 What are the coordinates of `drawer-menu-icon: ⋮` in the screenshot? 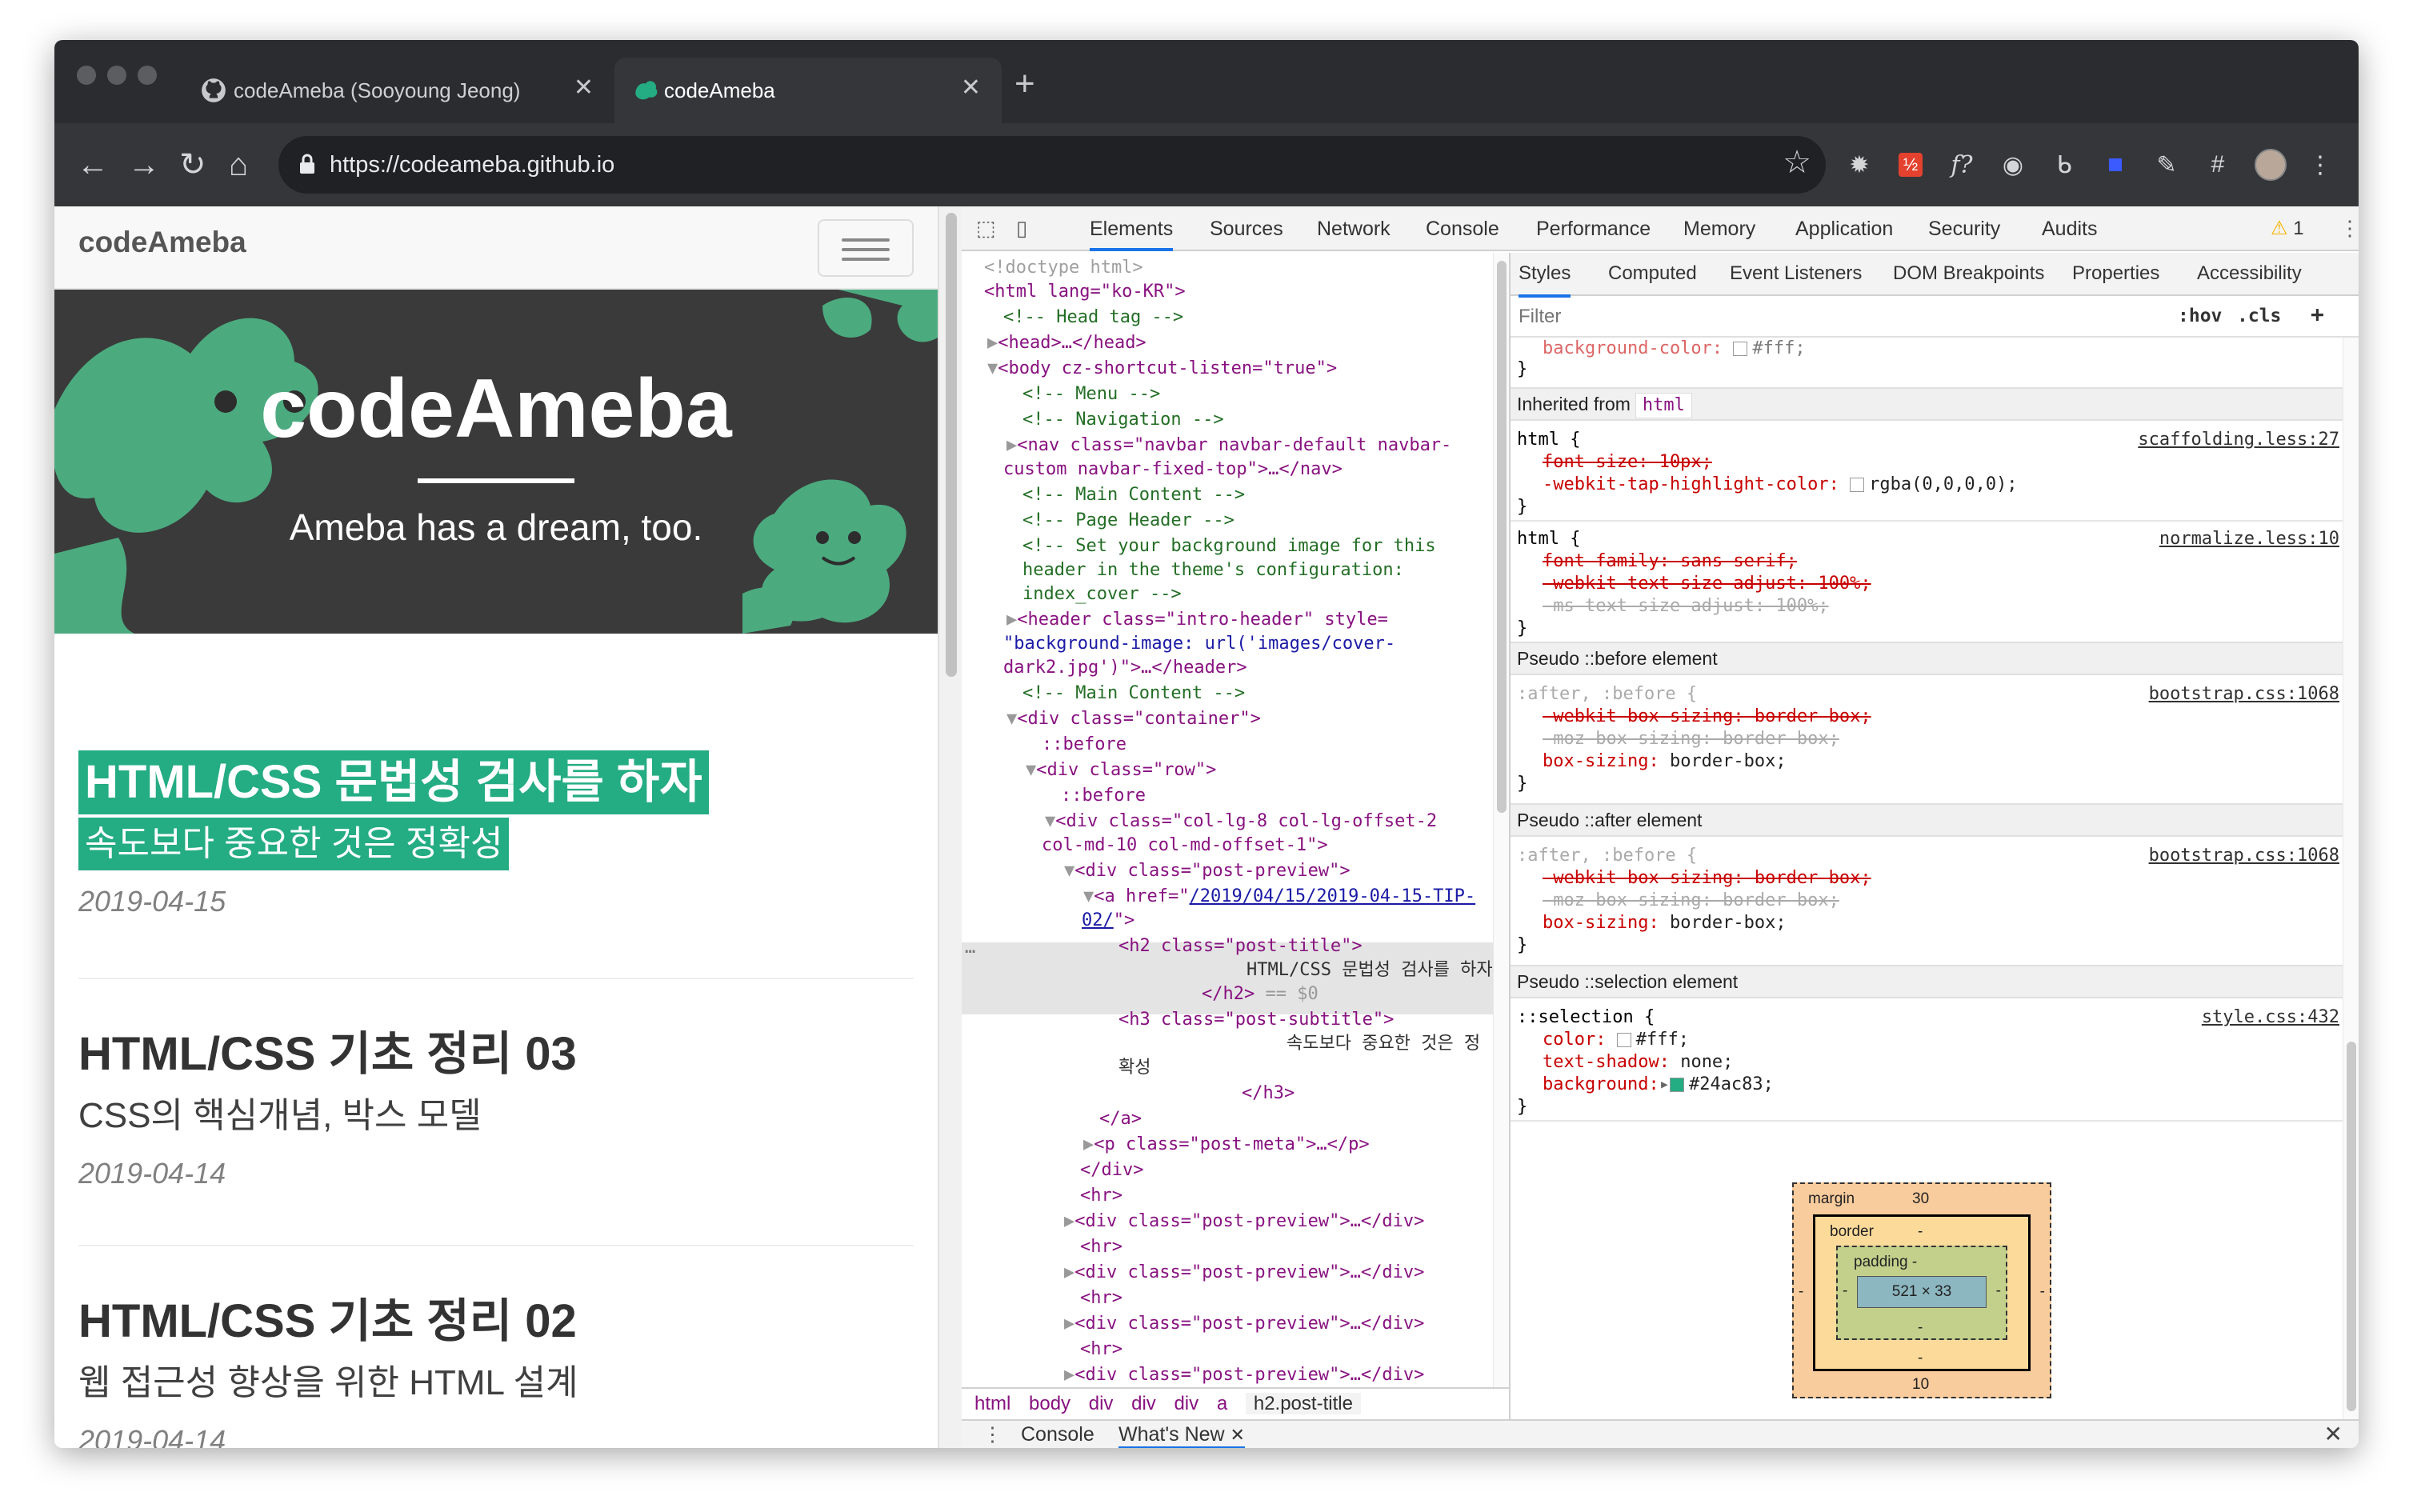 It's located at (992, 1434).